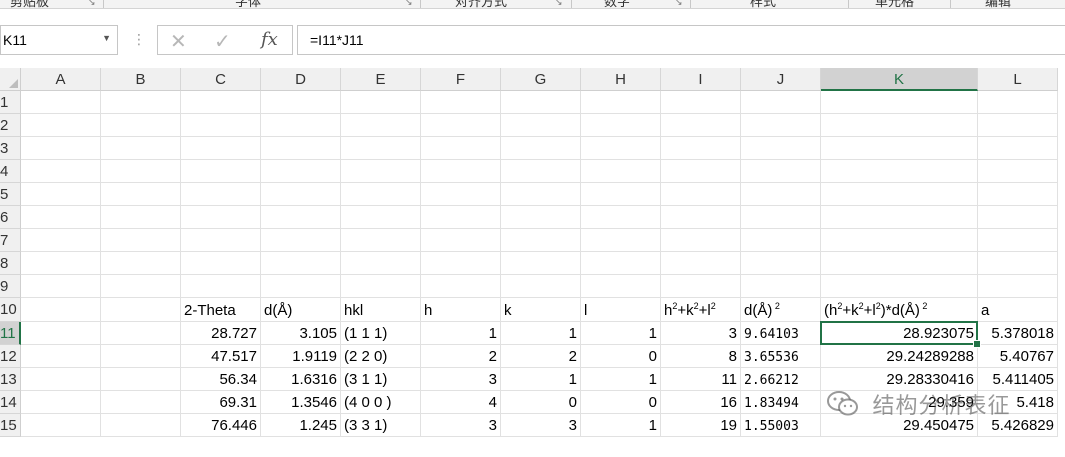 The image size is (1065, 457). Describe the element at coordinates (61, 194) in the screenshot. I see `cell-a5` at that location.